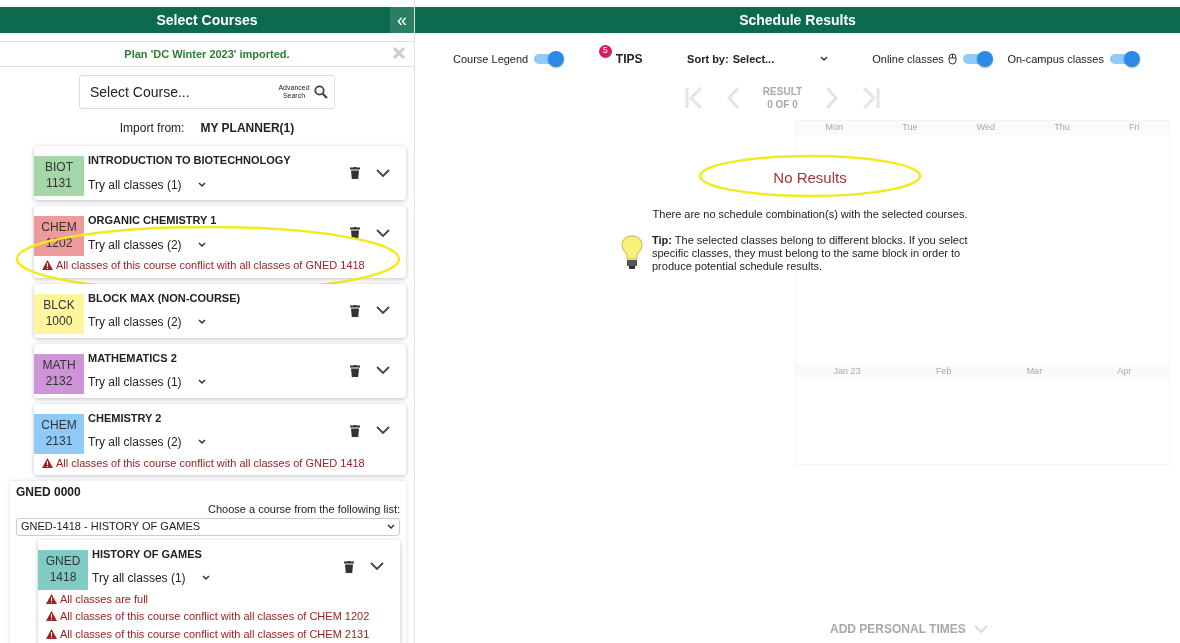 This screenshot has width=1180, height=643. I want to click on course-title: MATHEMATICS 2, so click(133, 358).